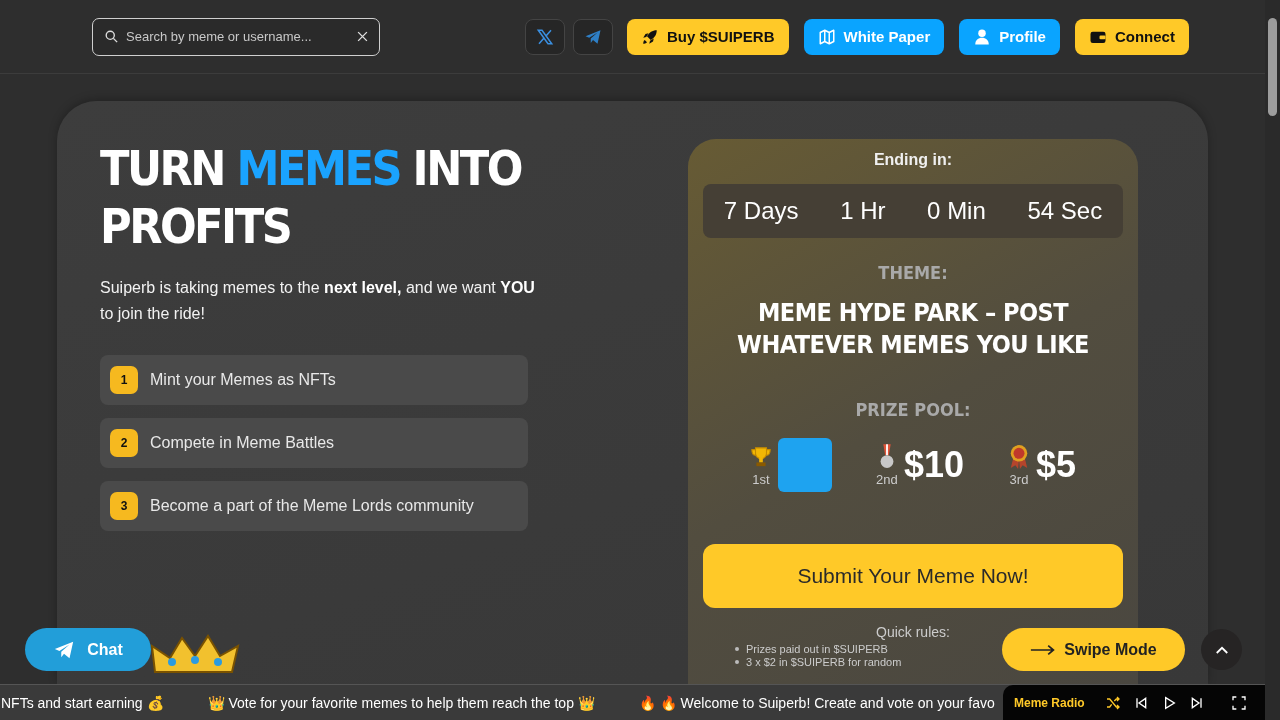  What do you see at coordinates (1272, 360) in the screenshot?
I see `scrollbar` at bounding box center [1272, 360].